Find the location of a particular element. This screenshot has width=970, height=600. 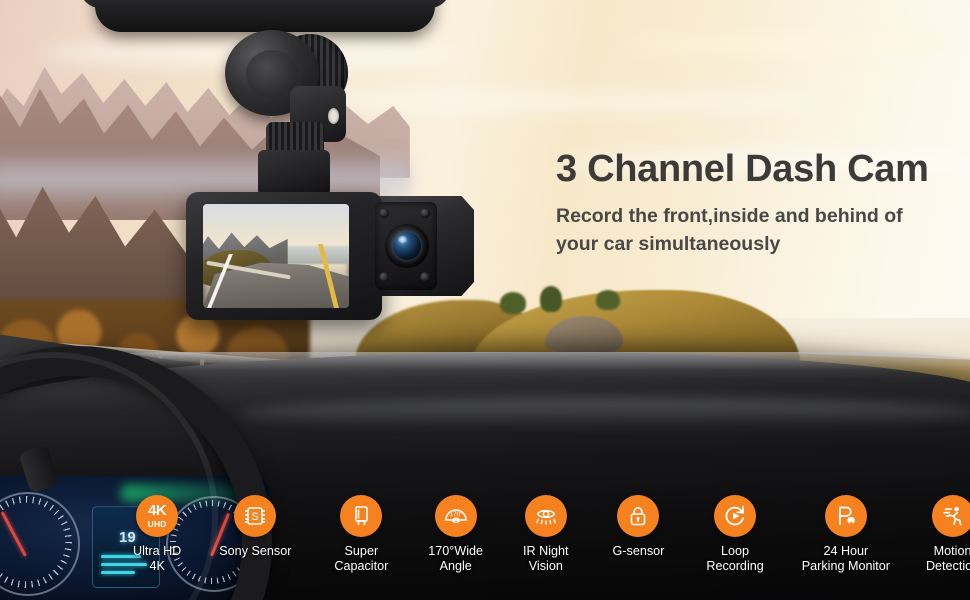

feature-item-loop-recording: Loop Recording is located at coordinates (735, 535).